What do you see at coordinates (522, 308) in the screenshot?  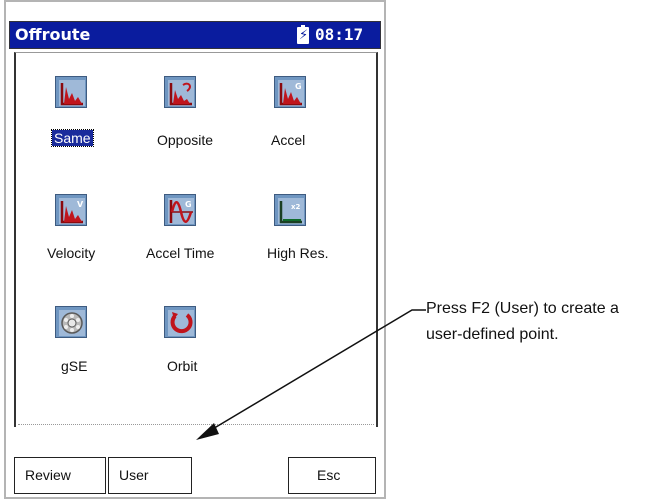 I see `callout-line-1: Press F2 (User) to create a` at bounding box center [522, 308].